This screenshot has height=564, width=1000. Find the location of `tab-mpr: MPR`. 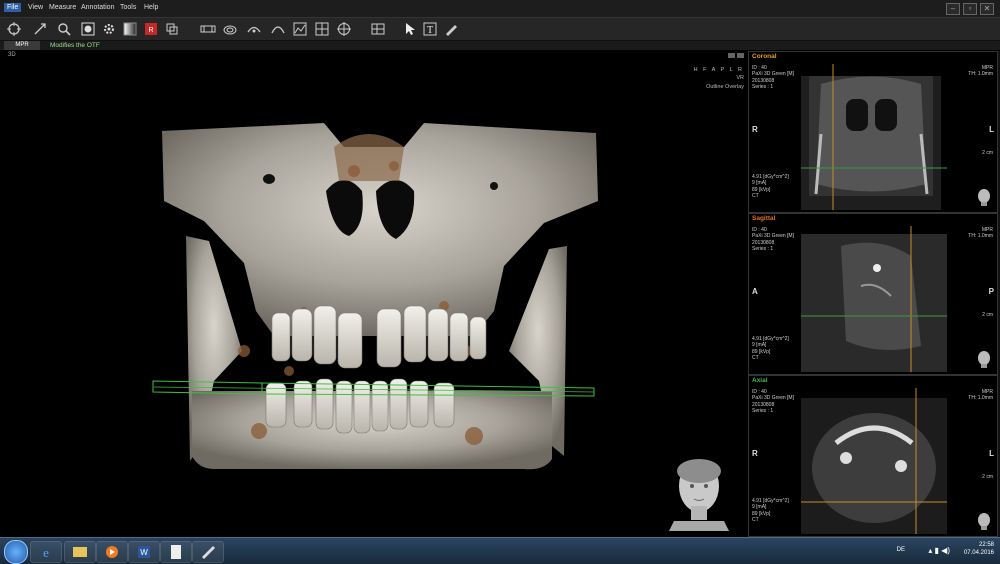

tab-mpr: MPR is located at coordinates (22, 45).